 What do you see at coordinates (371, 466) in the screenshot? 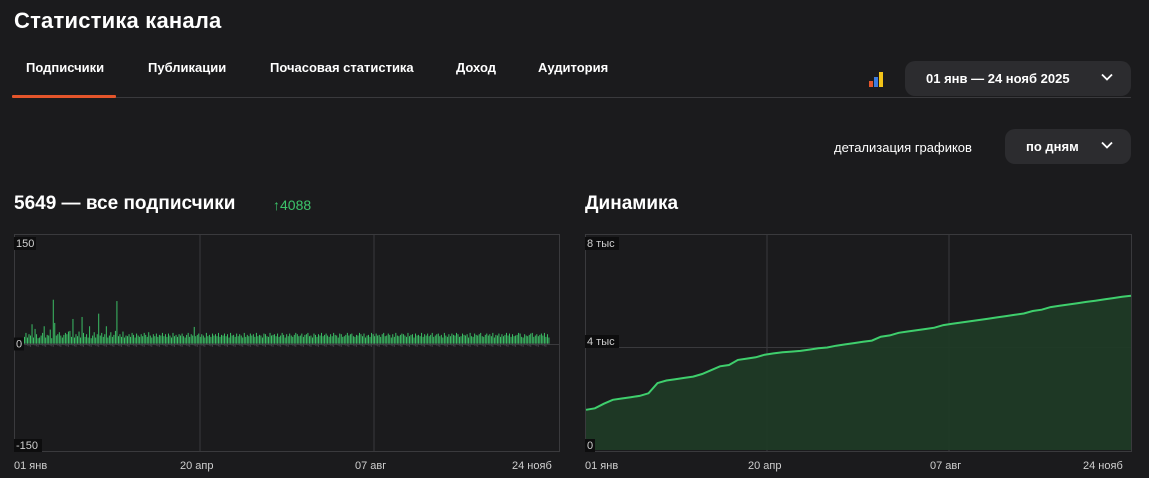
I see `x-tick-left-2: 07 авг` at bounding box center [371, 466].